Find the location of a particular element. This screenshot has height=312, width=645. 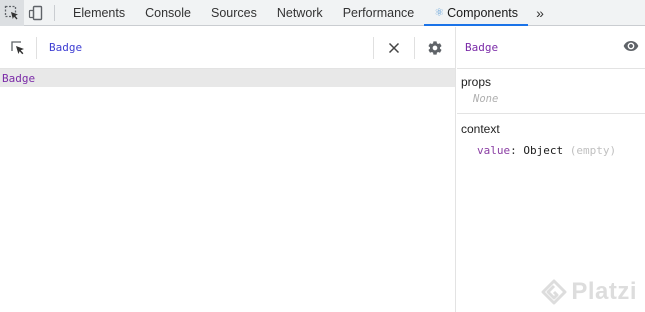

tab-elements: Elements is located at coordinates (99, 12).